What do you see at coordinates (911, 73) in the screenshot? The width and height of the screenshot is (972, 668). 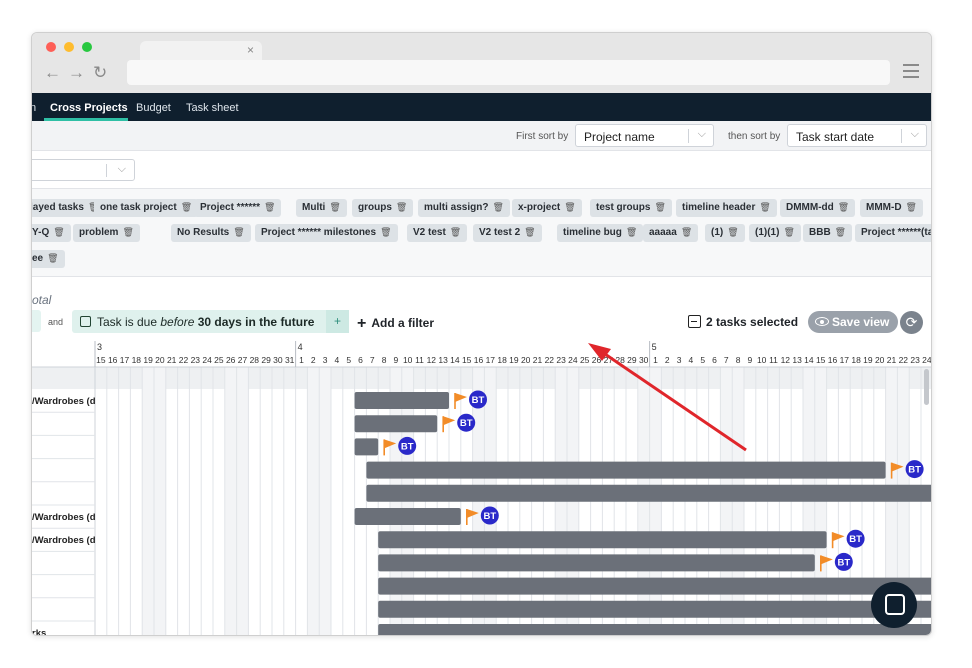 I see `menu-icon` at bounding box center [911, 73].